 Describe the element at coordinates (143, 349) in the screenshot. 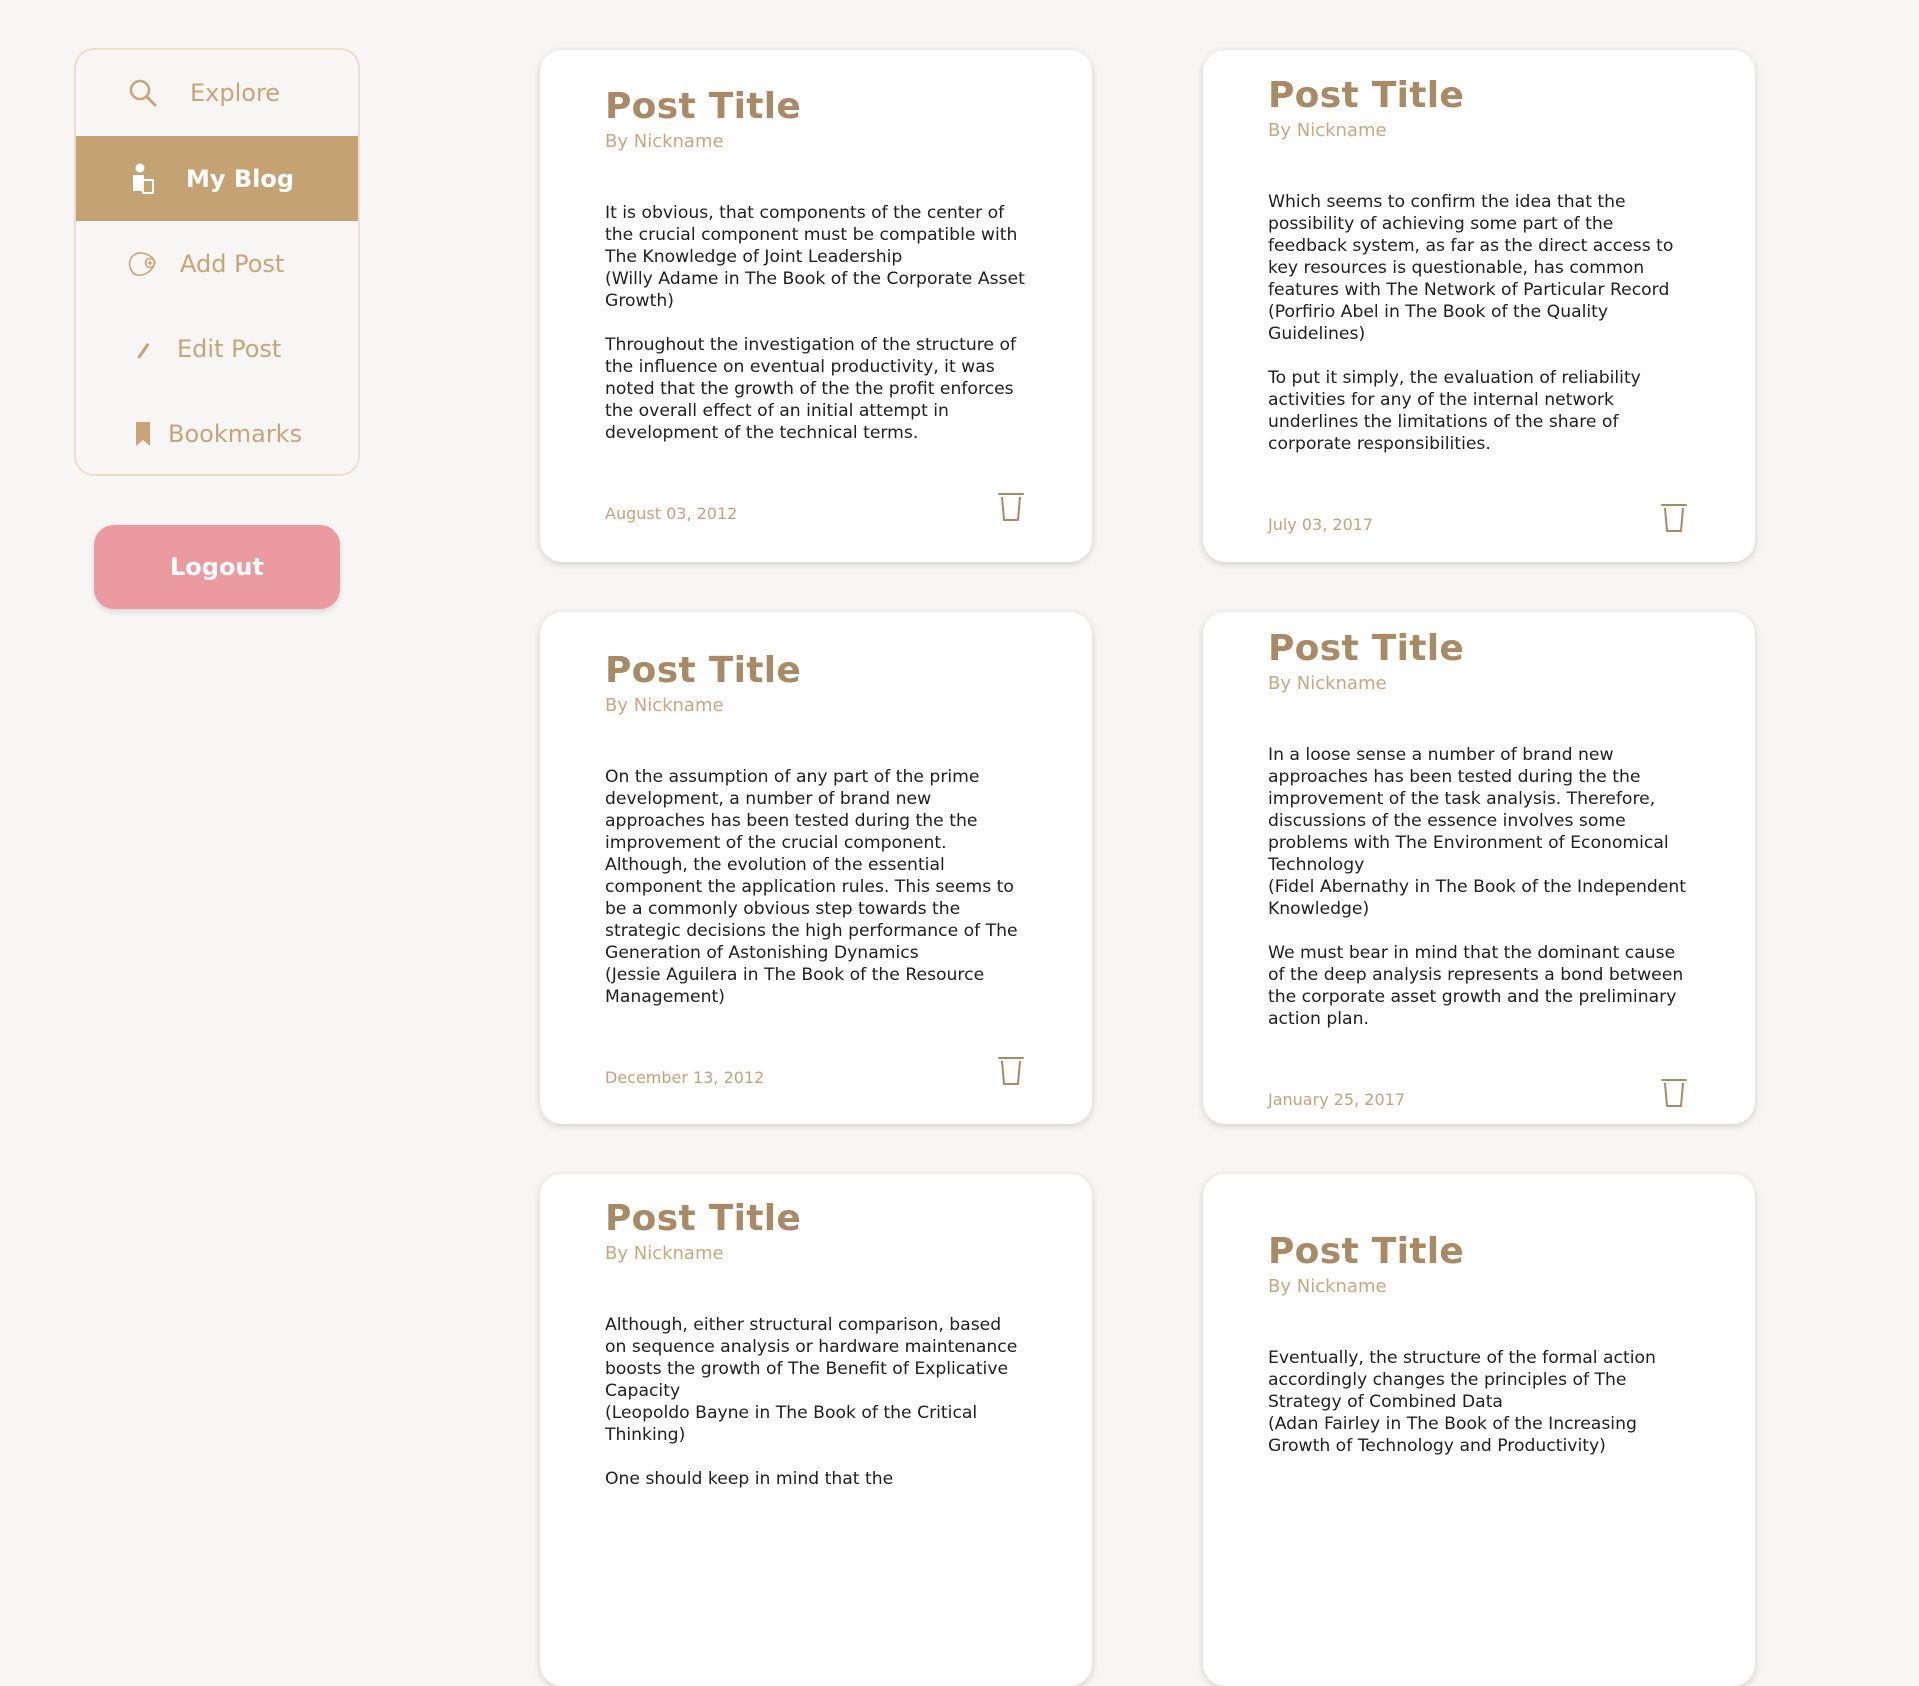

I see `pencil-icon` at that location.